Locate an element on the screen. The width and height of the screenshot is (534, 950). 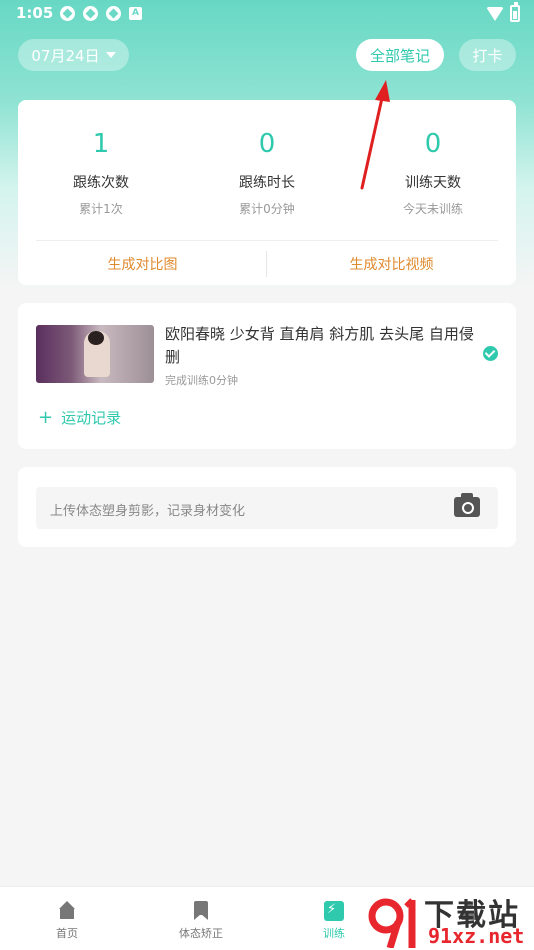
upload-silhouette-field: 上传体态塑身剪影，记录身材变化 is located at coordinates (267, 508).